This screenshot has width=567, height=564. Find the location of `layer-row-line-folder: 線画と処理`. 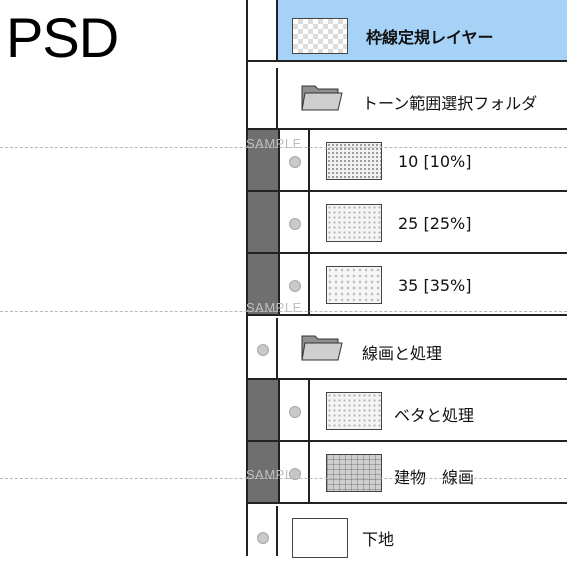

layer-row-line-folder: 線画と処理 is located at coordinates (407, 349).